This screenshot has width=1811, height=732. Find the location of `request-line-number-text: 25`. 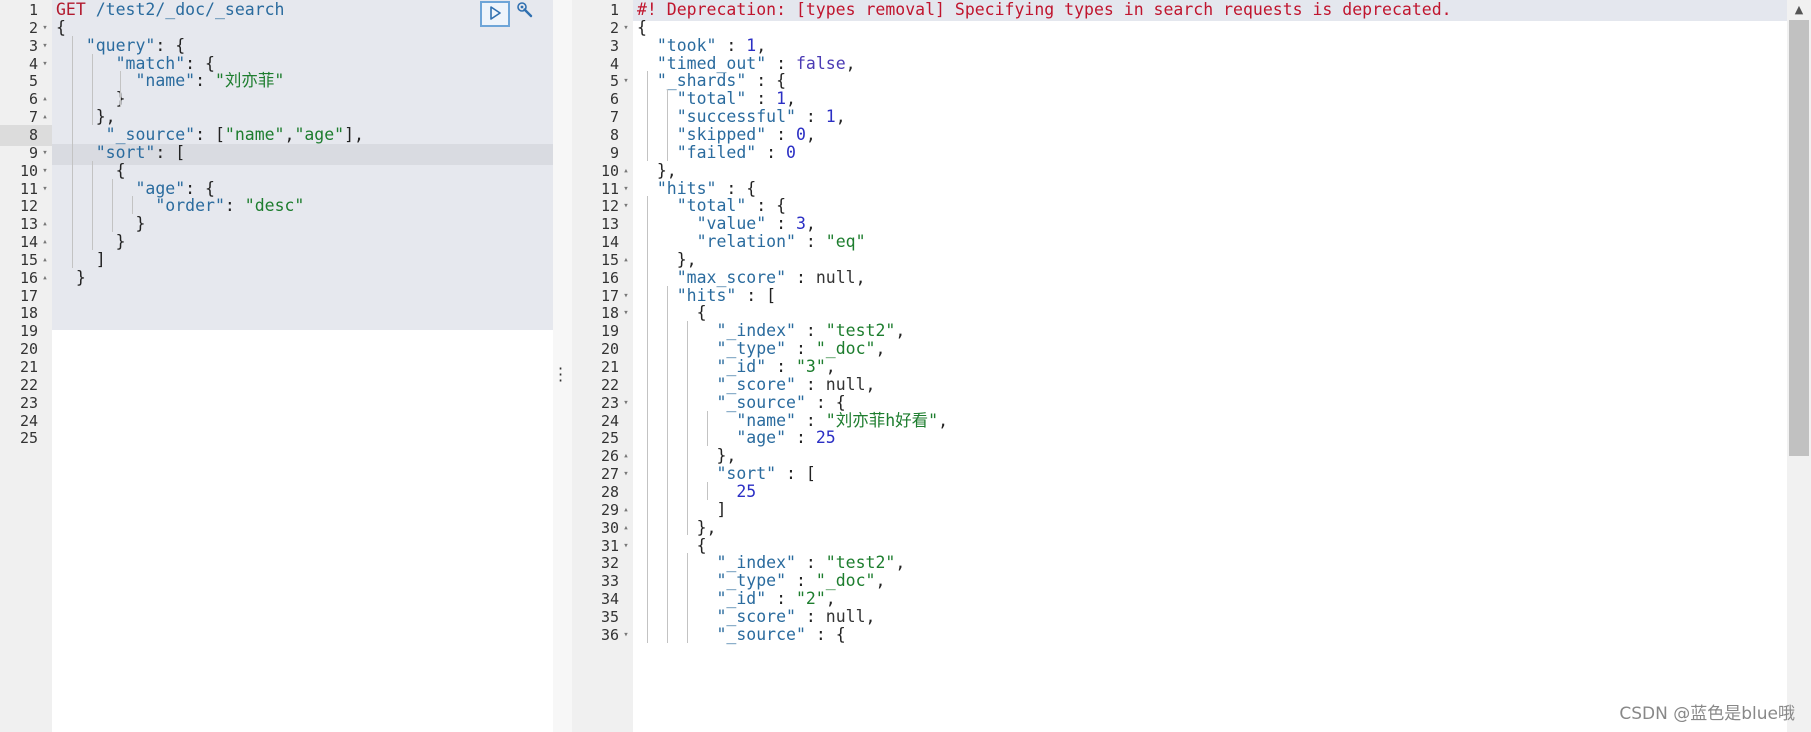

request-line-number-text: 25 is located at coordinates (28, 438).